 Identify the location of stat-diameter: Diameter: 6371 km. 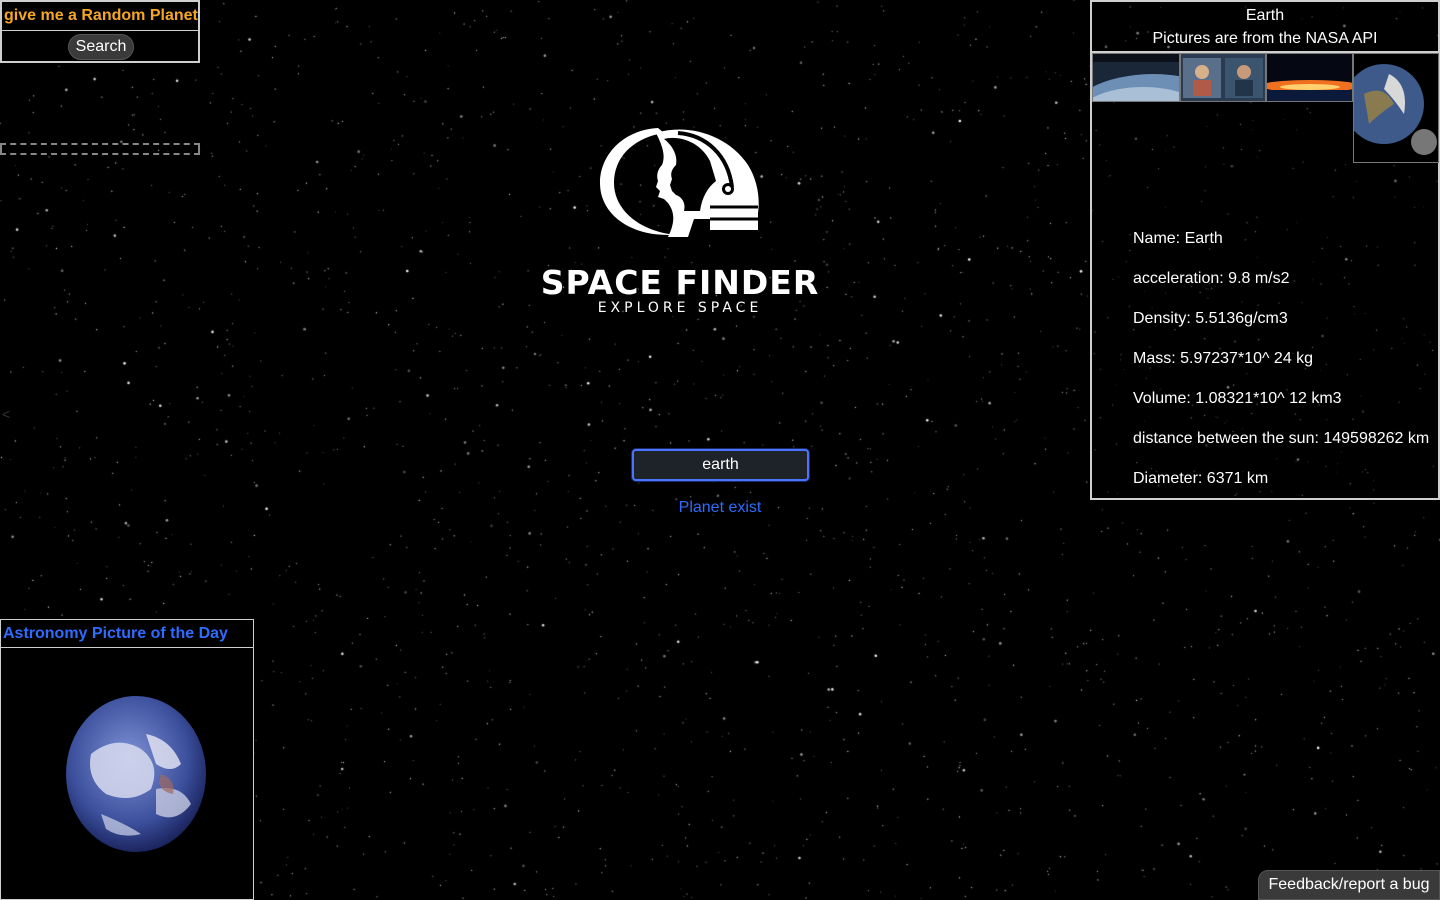
(1201, 478).